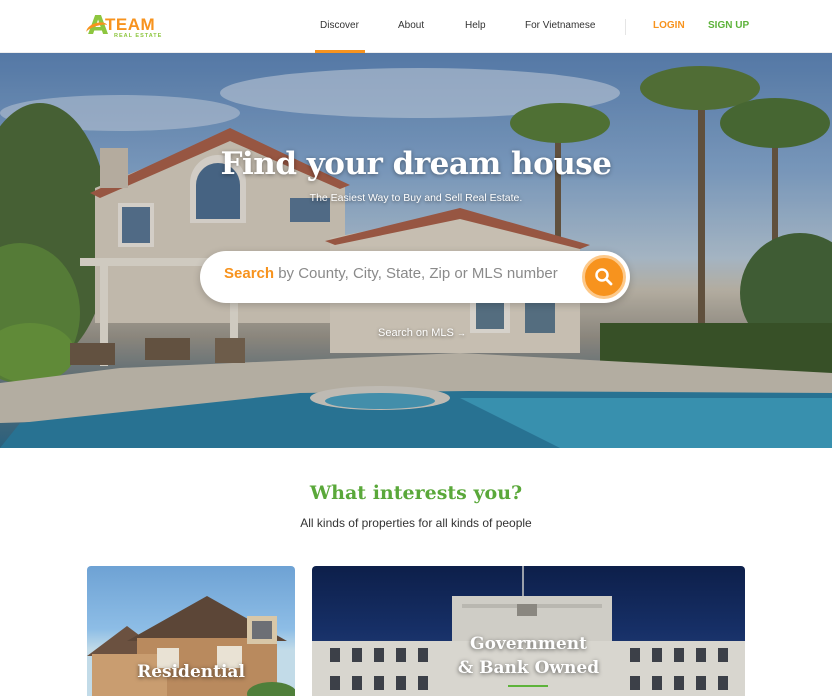 This screenshot has width=832, height=696. I want to click on arrow-right-icon: →, so click(461, 333).